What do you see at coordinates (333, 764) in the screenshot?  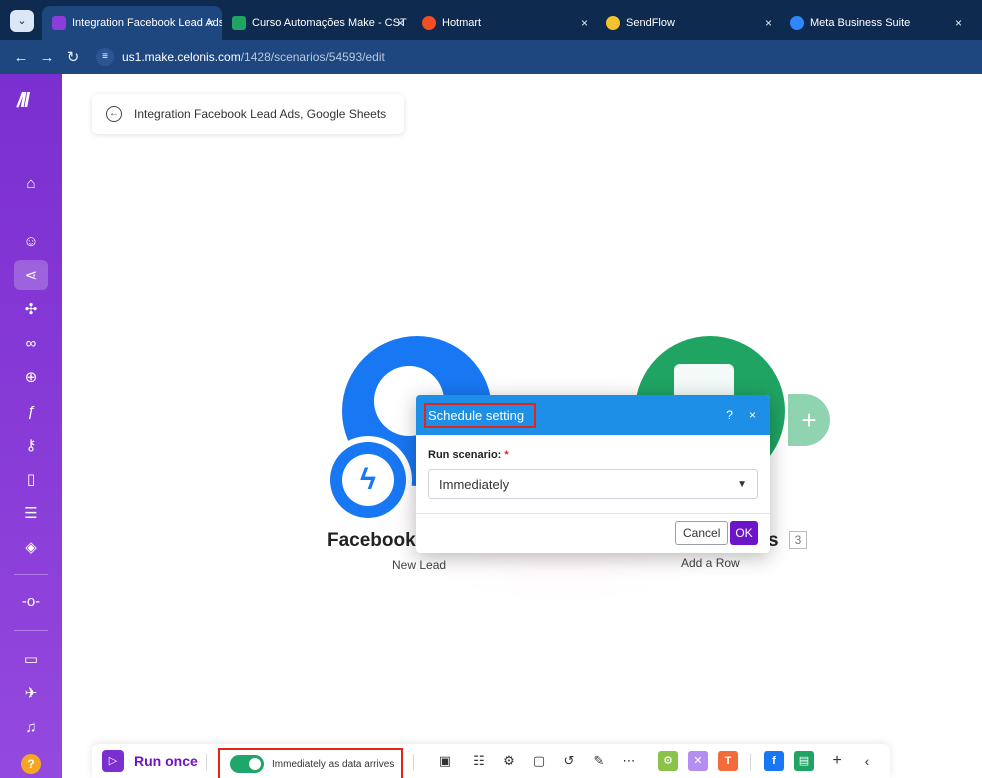 I see `schedule-label: Immediately as data arrives` at bounding box center [333, 764].